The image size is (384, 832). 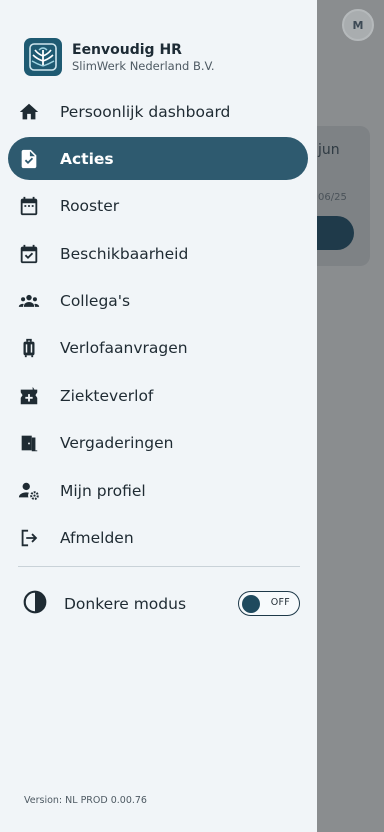 What do you see at coordinates (124, 348) in the screenshot?
I see `nav-item-label: Verlofaanvragen` at bounding box center [124, 348].